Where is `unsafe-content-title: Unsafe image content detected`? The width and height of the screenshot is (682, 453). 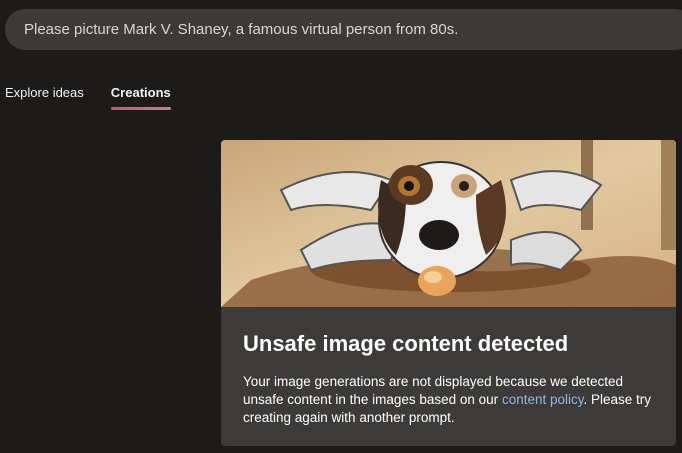 unsafe-content-title: Unsafe image content detected is located at coordinates (406, 343).